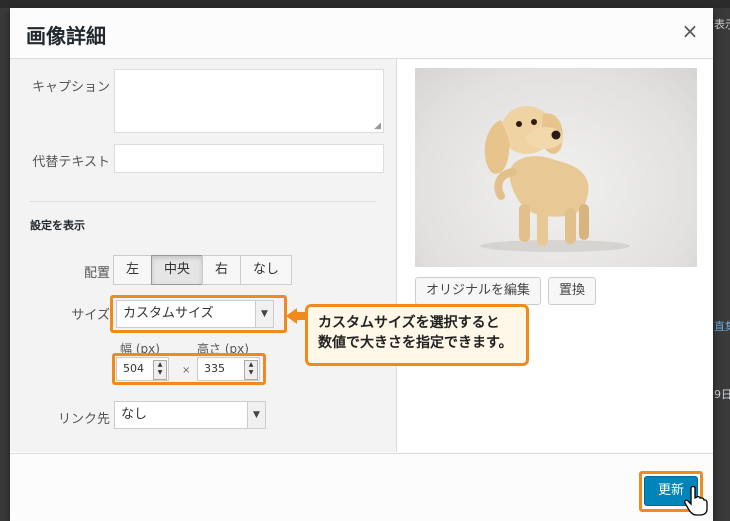  Describe the element at coordinates (177, 270) in the screenshot. I see `align-center-button: 中央` at that location.